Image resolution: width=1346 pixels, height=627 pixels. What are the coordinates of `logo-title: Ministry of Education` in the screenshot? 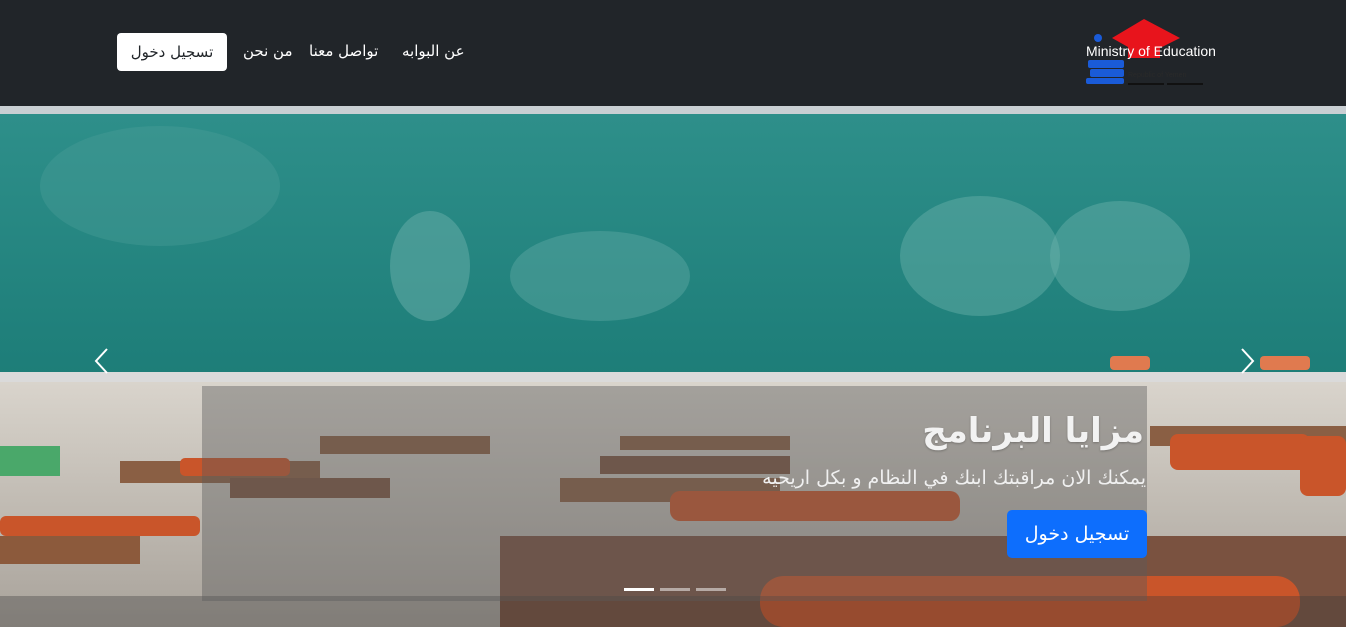 It's located at (1151, 51).